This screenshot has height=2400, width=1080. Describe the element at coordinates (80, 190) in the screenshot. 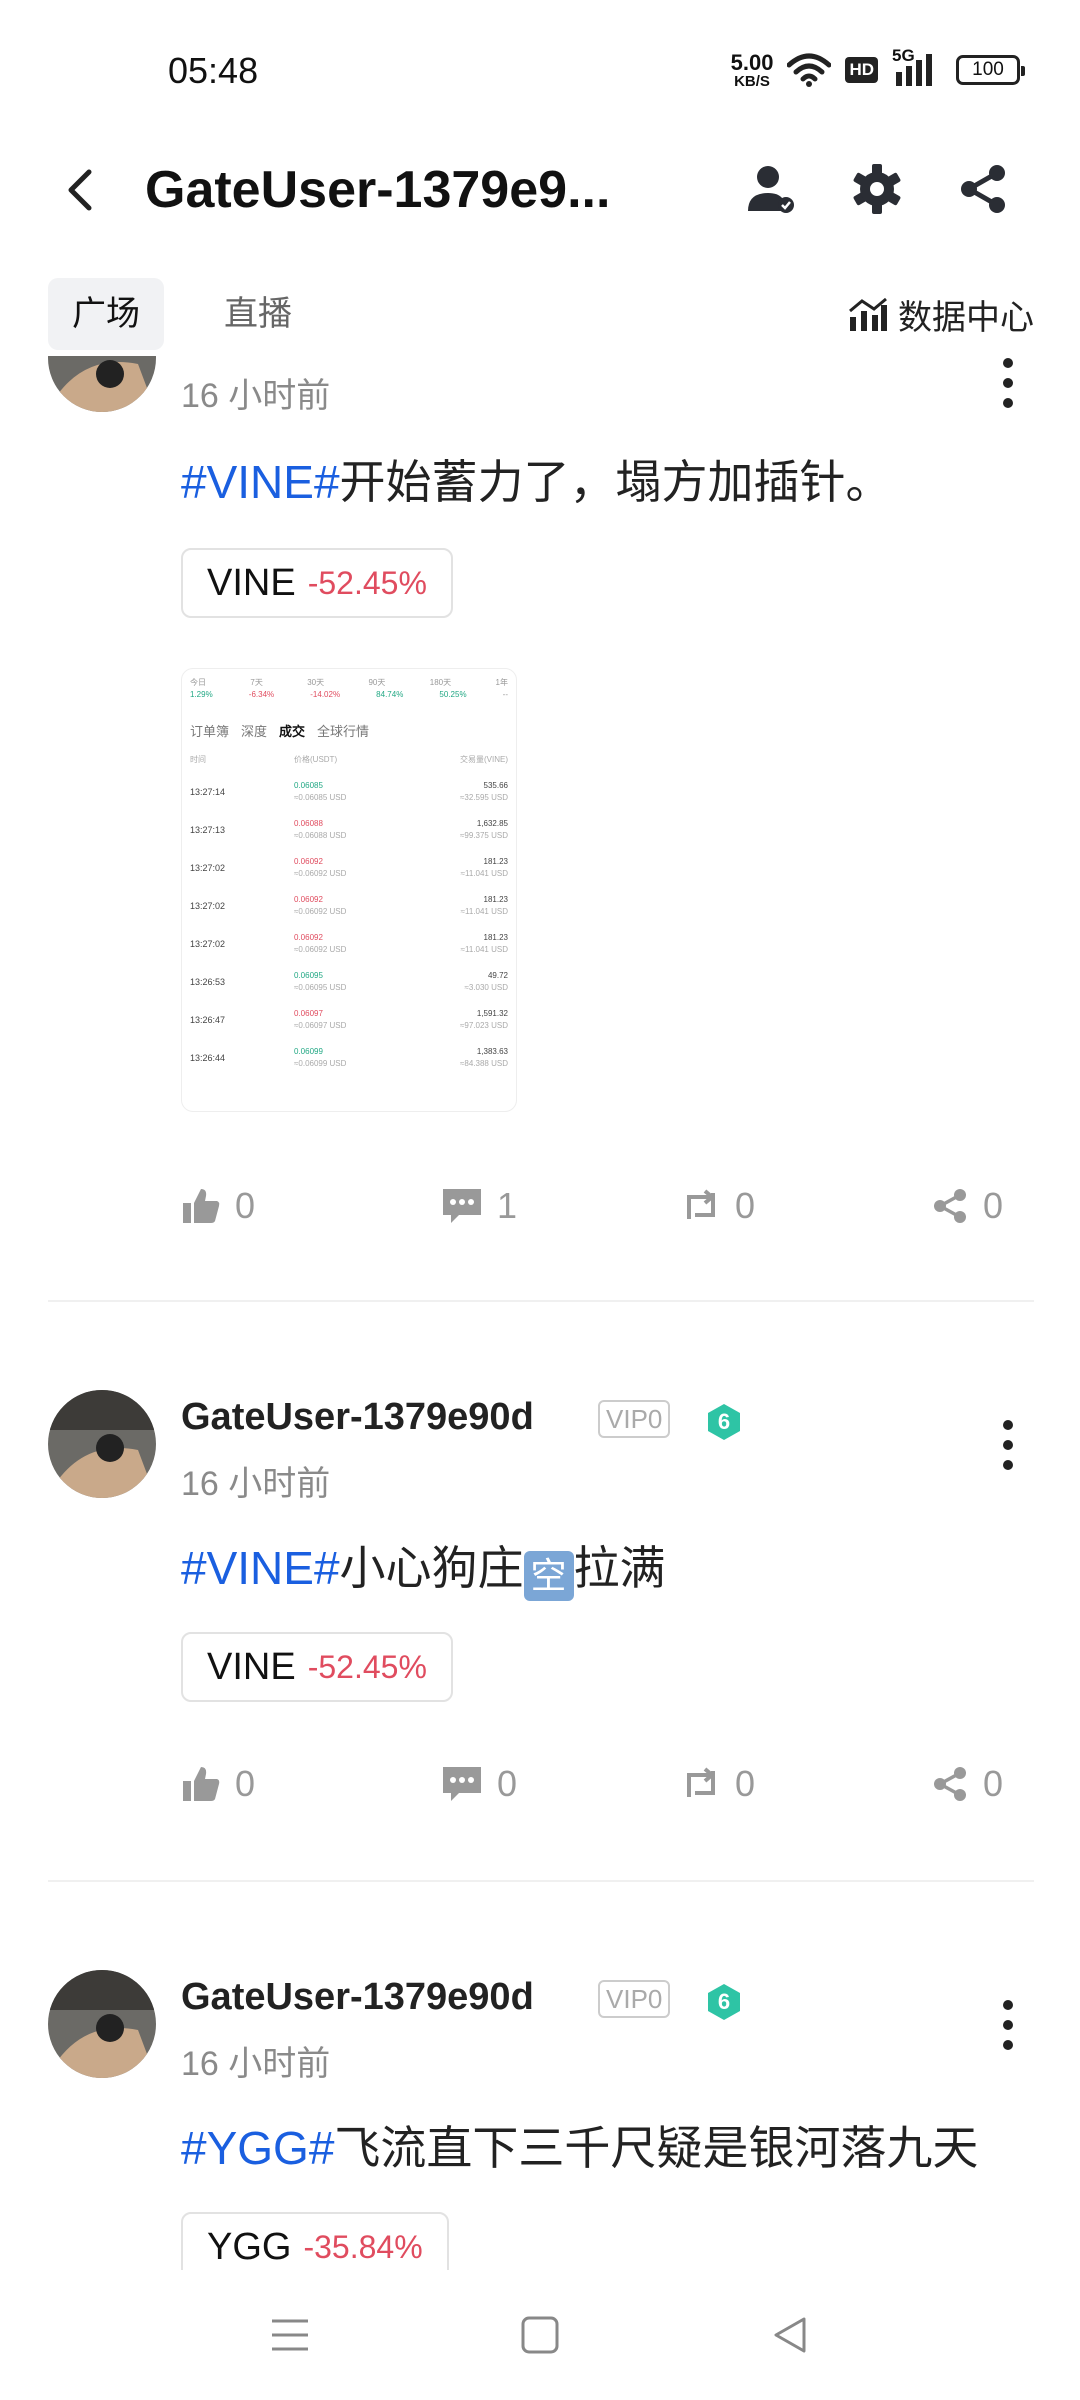

I see `back-button` at that location.